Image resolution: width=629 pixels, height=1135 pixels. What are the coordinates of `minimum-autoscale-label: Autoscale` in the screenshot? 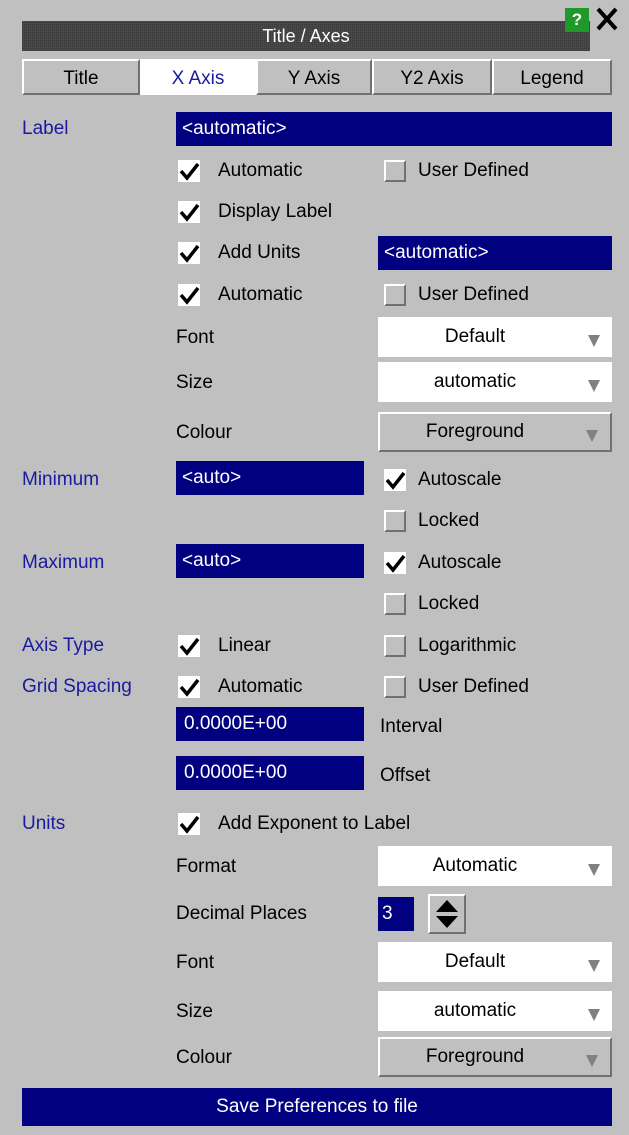 It's located at (460, 479).